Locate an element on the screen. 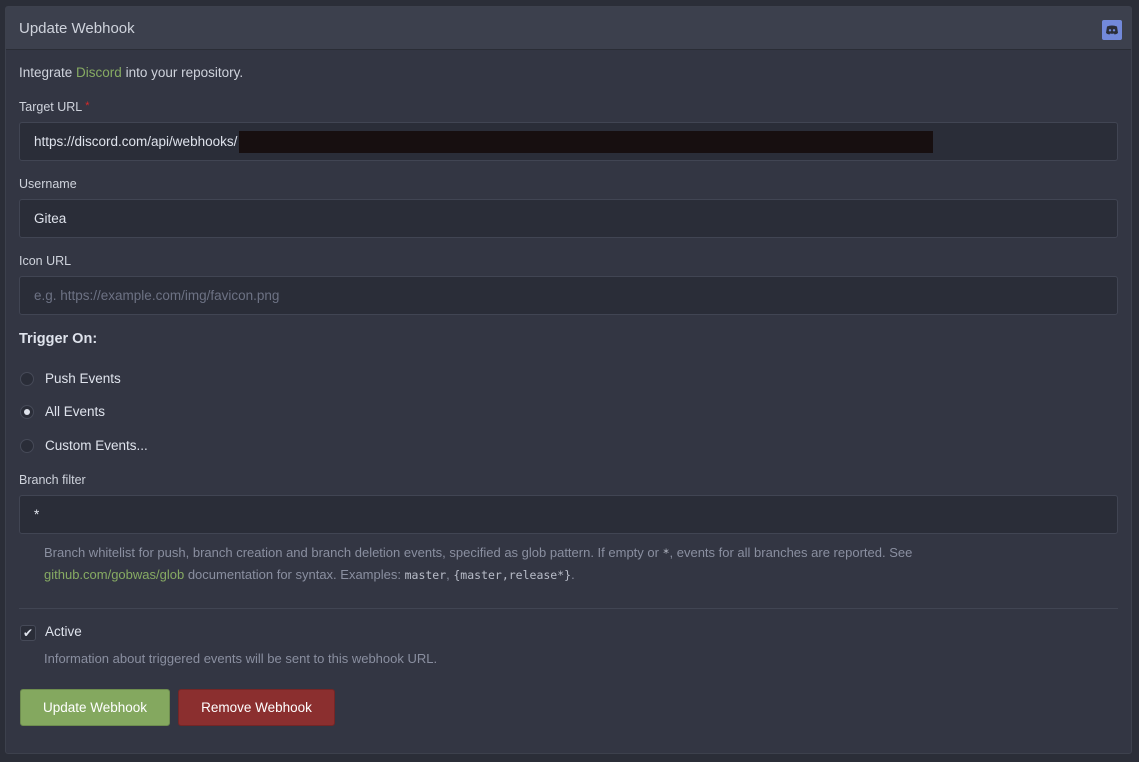 The width and height of the screenshot is (1139, 762). branch-filter-label: Branch filter is located at coordinates (52, 480).